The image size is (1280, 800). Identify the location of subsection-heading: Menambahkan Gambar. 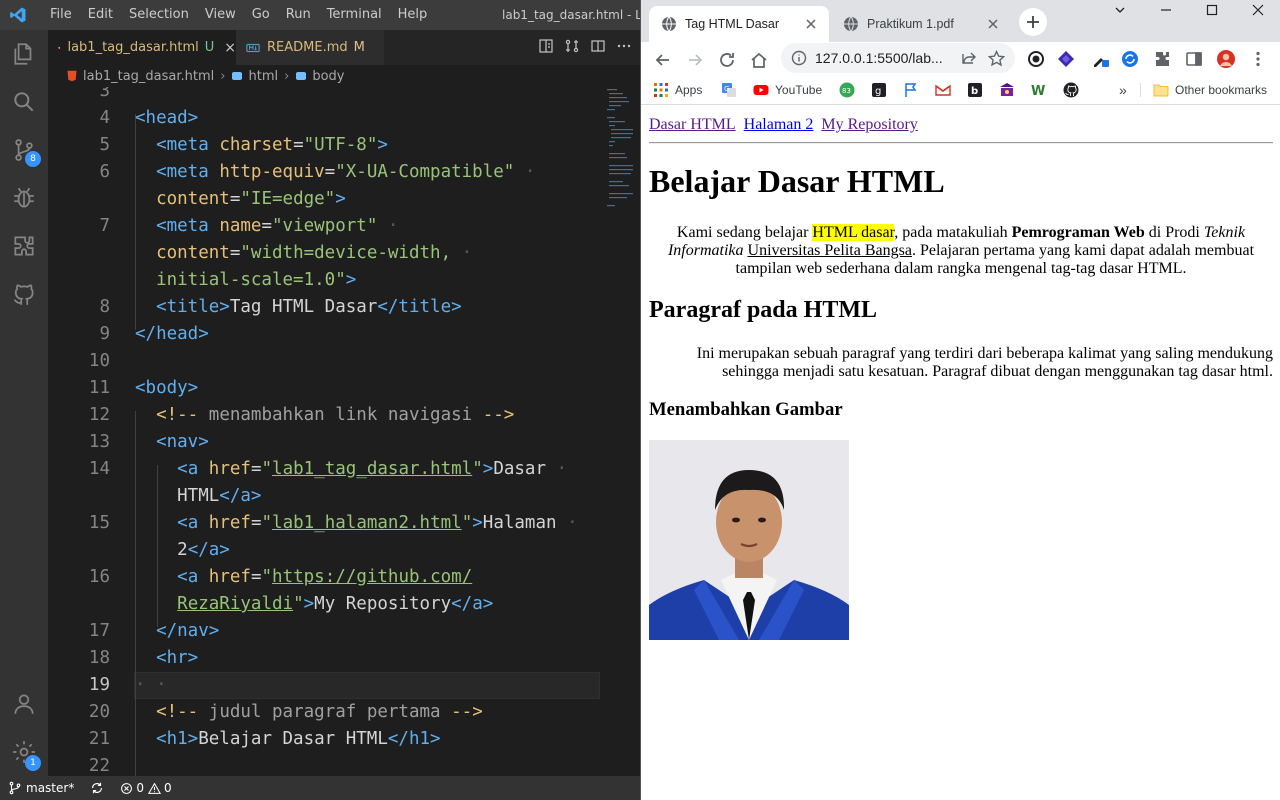
(746, 409).